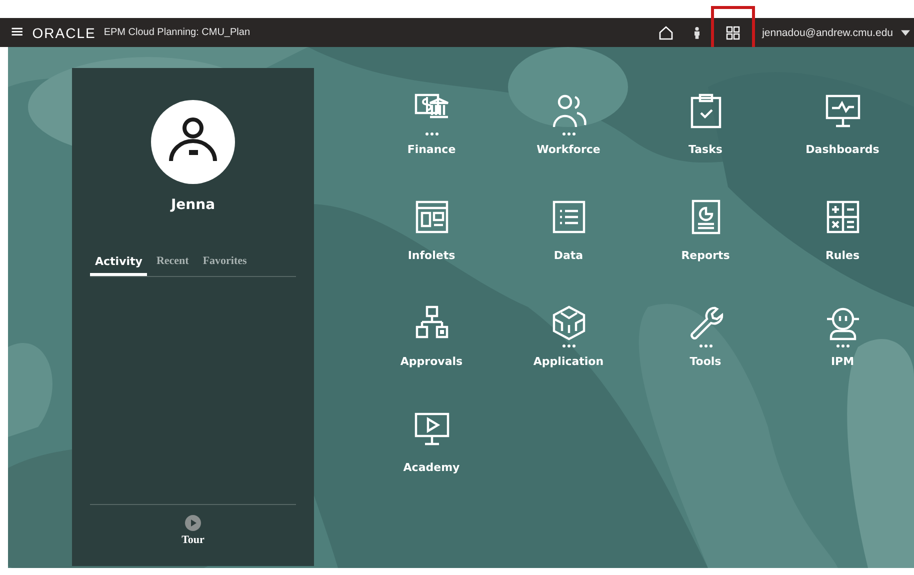 This screenshot has width=914, height=575. Describe the element at coordinates (432, 255) in the screenshot. I see `card-link: Infolets` at that location.